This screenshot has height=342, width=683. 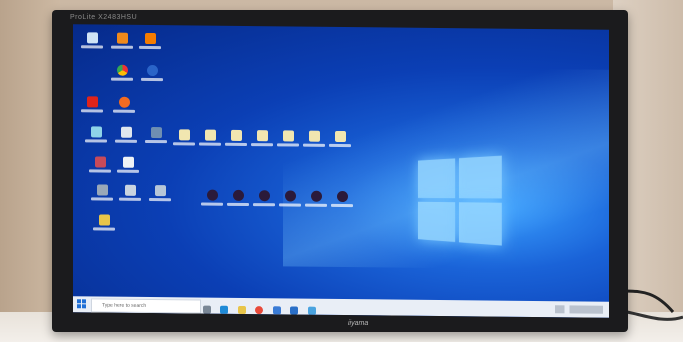 I want to click on folder-icon, so click(x=104, y=220).